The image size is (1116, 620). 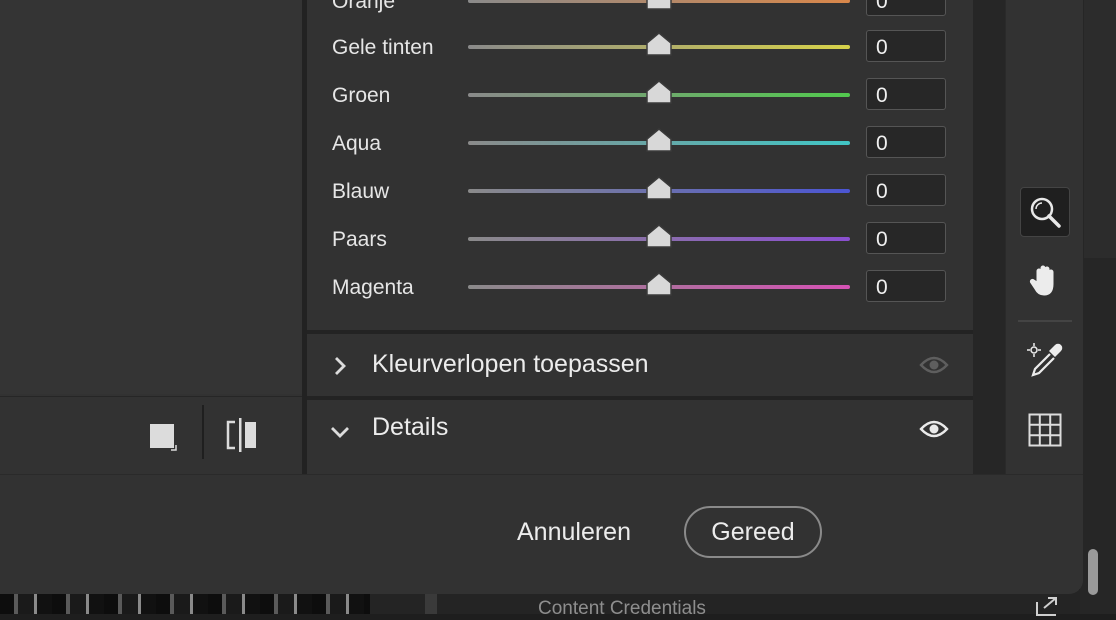 I want to click on tool-strip, so click(x=1044, y=237).